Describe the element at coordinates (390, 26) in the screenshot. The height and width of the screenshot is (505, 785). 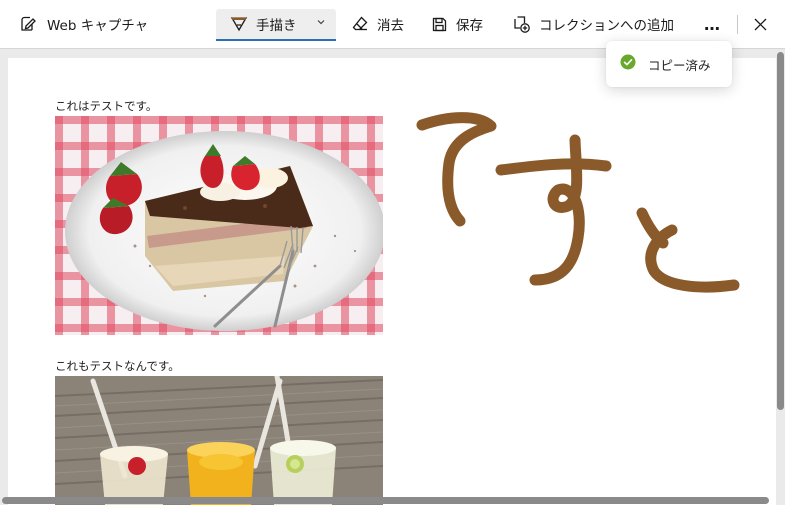
I see `erase-button-label: 消去` at that location.